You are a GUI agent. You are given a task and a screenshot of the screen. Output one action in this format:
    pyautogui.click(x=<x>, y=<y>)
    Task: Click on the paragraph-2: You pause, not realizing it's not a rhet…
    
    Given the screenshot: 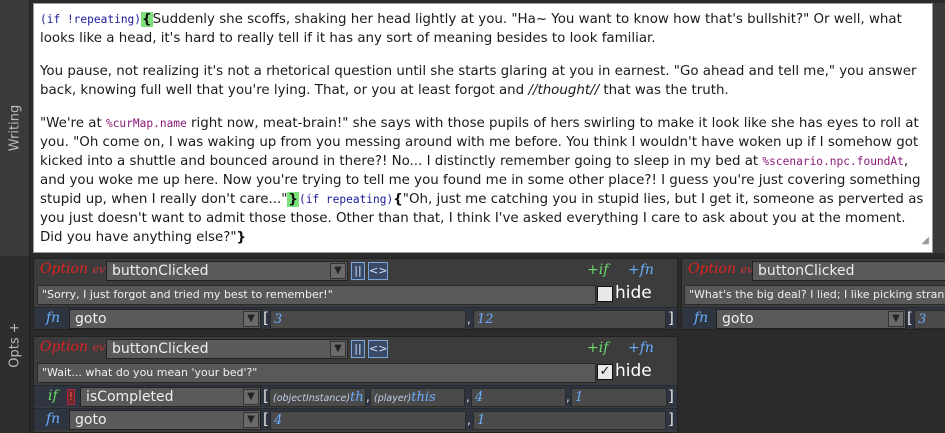 What is the action you would take?
    pyautogui.click(x=482, y=81)
    